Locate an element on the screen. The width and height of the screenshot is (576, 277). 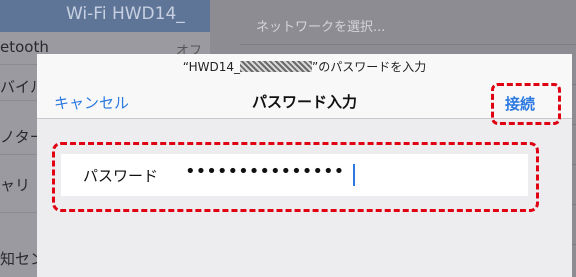
text-cursor is located at coordinates (354, 175).